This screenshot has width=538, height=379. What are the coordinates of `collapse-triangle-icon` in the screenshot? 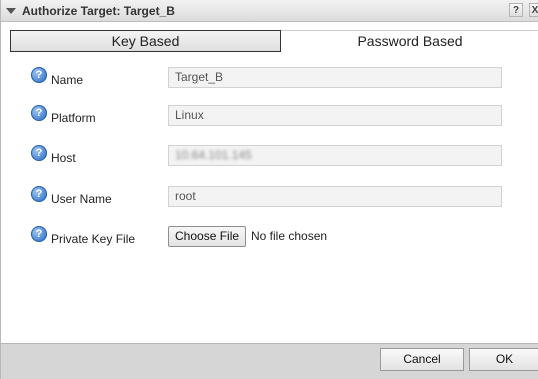 It's located at (11, 11).